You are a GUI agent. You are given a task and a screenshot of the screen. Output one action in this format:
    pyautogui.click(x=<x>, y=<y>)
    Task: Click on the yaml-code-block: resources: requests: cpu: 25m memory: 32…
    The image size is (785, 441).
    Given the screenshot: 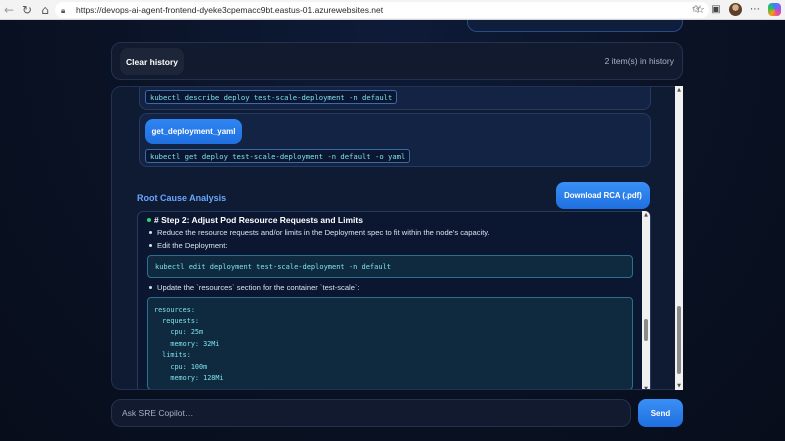 What is the action you would take?
    pyautogui.click(x=390, y=343)
    